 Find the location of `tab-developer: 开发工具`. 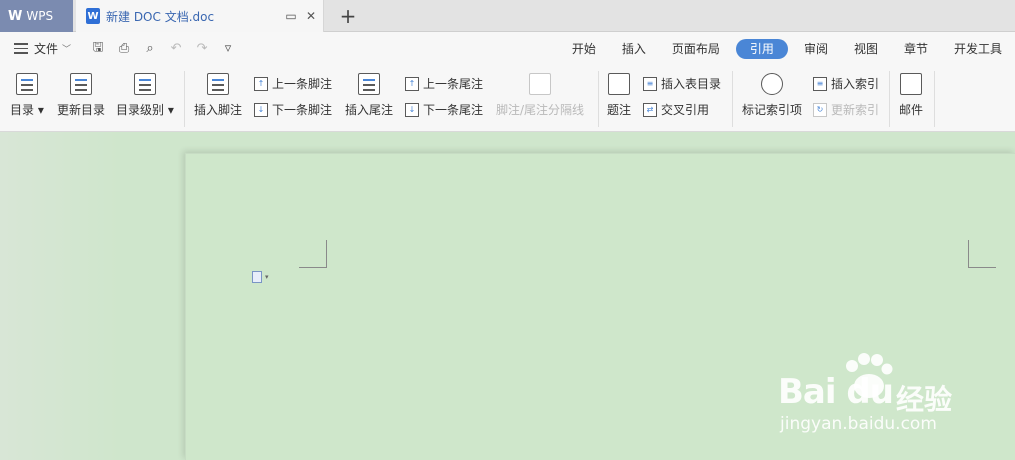

tab-developer: 开发工具 is located at coordinates (978, 49).